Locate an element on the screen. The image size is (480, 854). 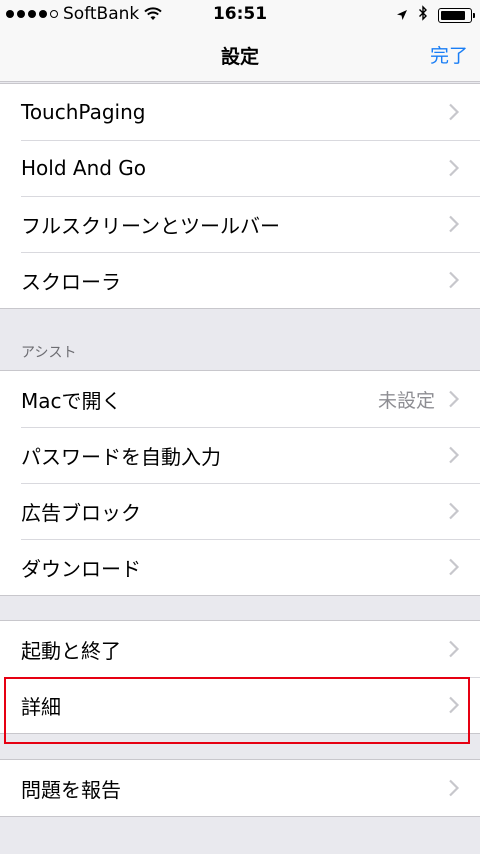
page-title: 設定 is located at coordinates (239, 57).